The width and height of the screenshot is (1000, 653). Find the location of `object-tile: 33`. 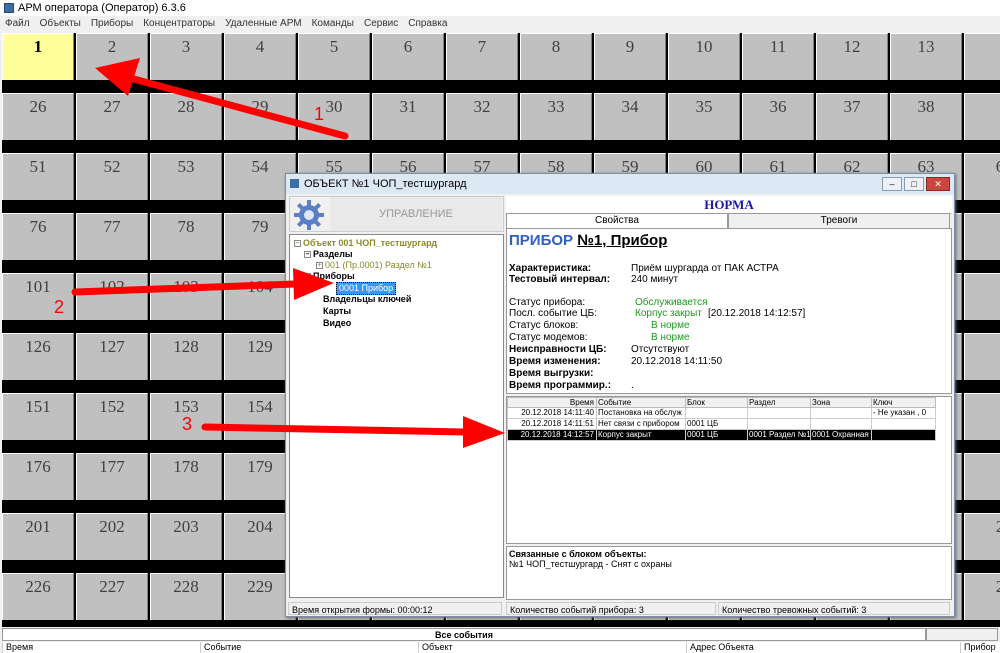

object-tile: 33 is located at coordinates (556, 116).